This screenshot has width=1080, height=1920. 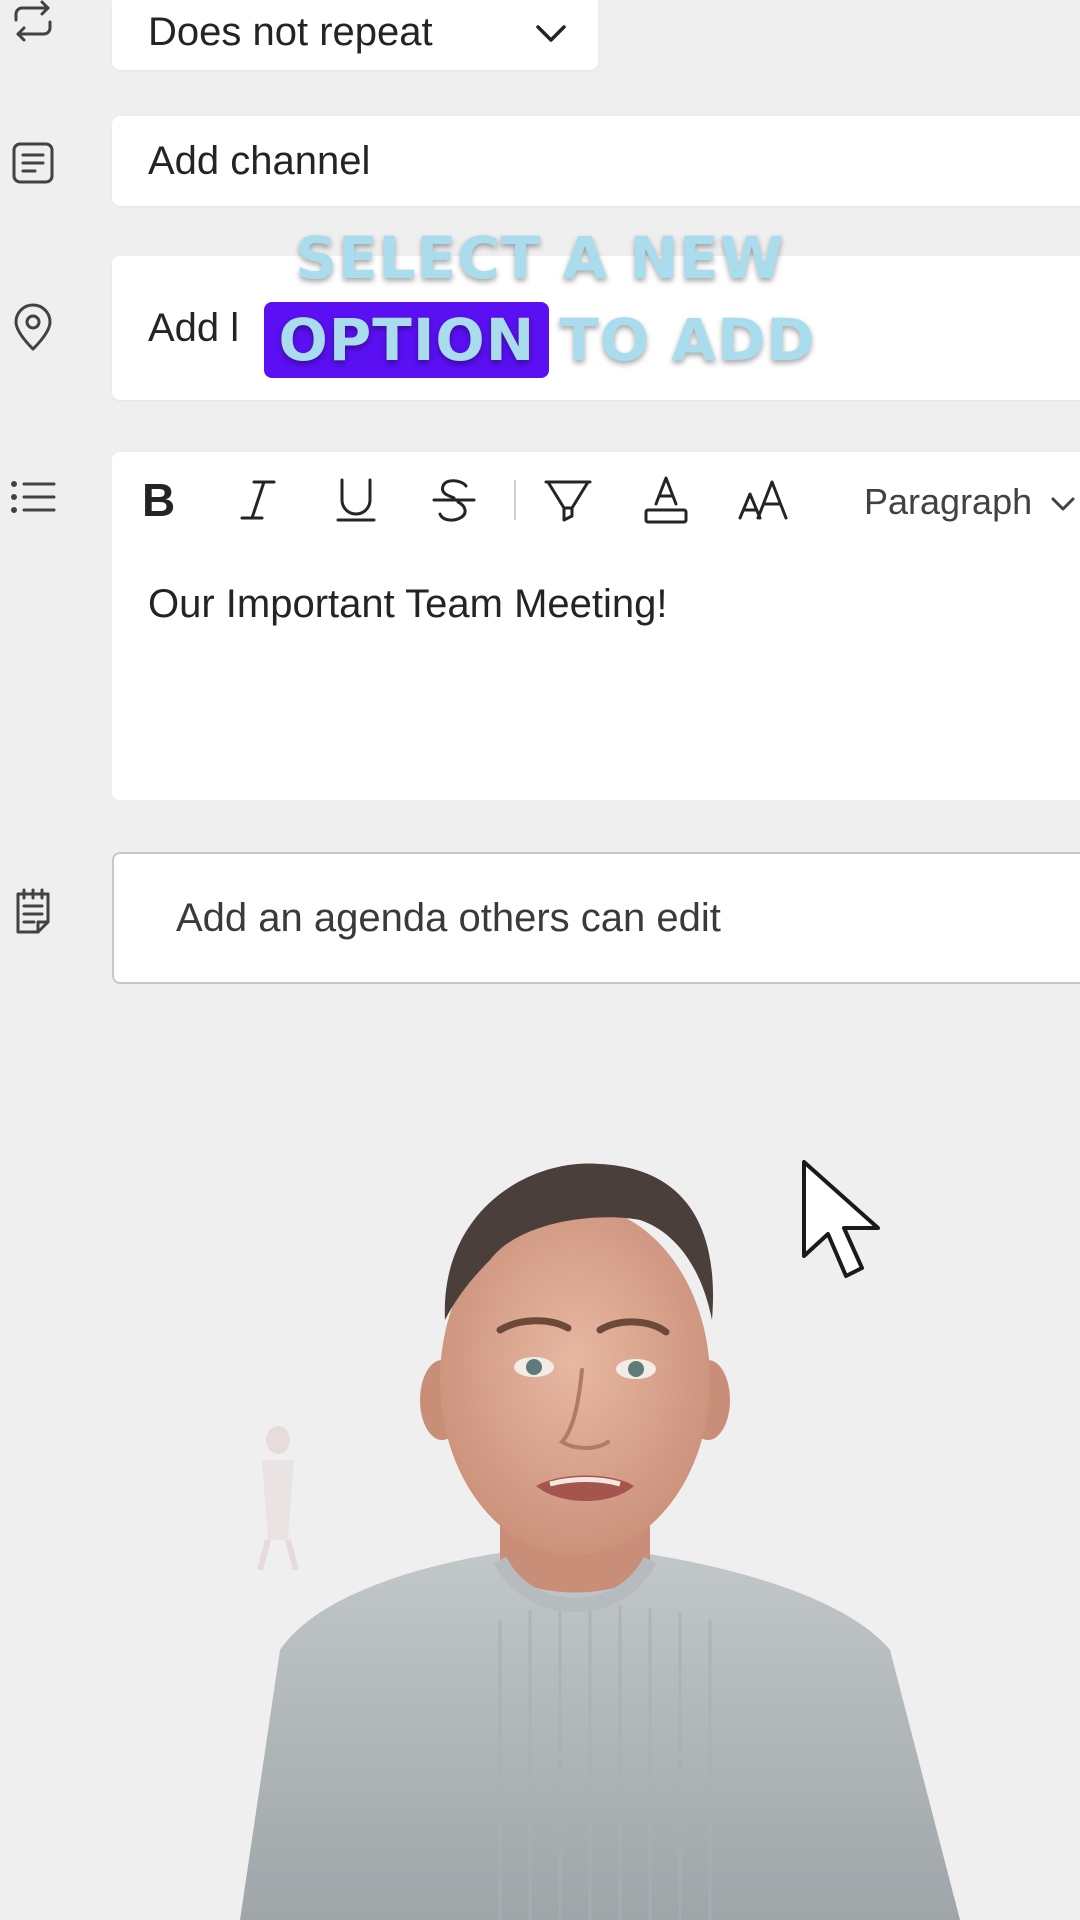 I want to click on bold-icon: B, so click(x=160, y=500).